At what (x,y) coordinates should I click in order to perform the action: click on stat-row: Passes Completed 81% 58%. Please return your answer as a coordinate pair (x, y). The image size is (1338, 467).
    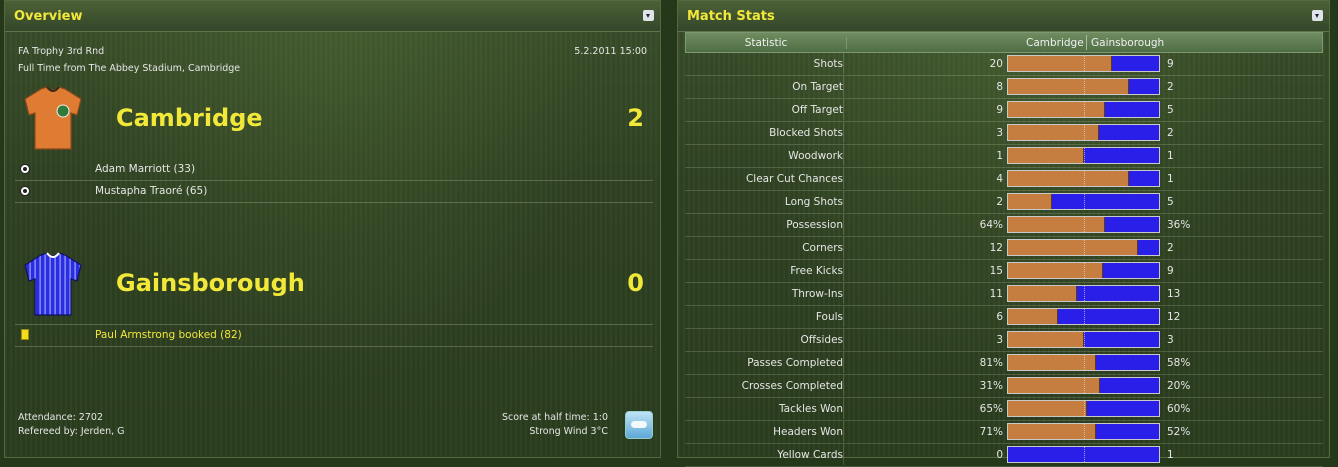
    Looking at the image, I should click on (1004, 363).